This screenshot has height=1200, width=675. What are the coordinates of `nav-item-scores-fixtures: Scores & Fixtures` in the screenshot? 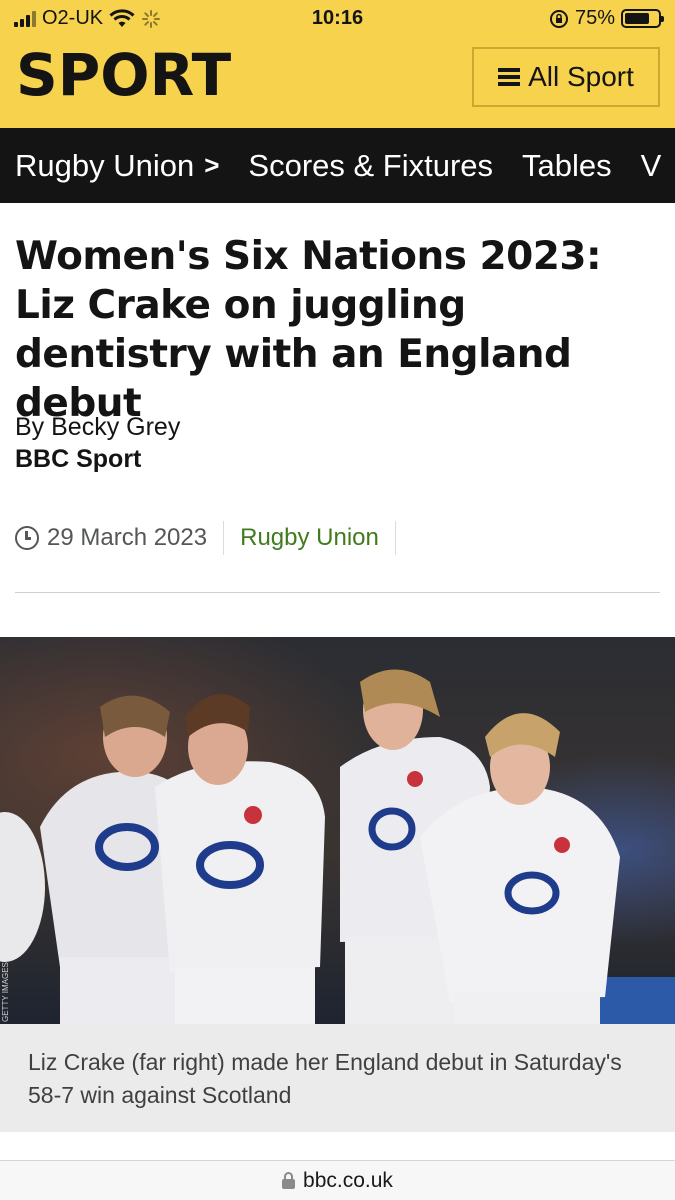 It's located at (370, 166).